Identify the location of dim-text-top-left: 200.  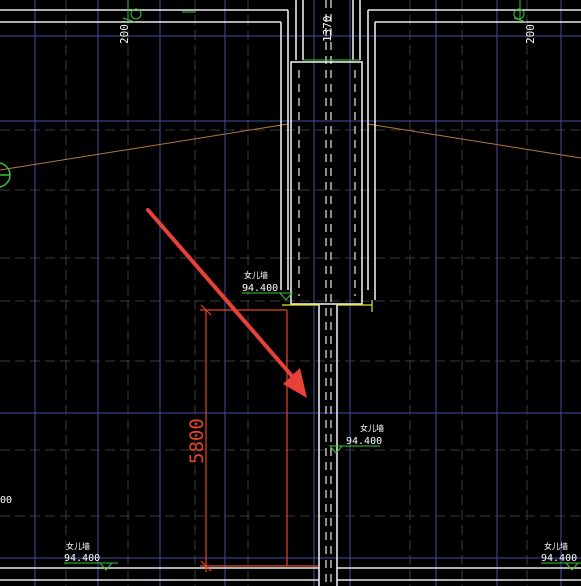
(124, 34).